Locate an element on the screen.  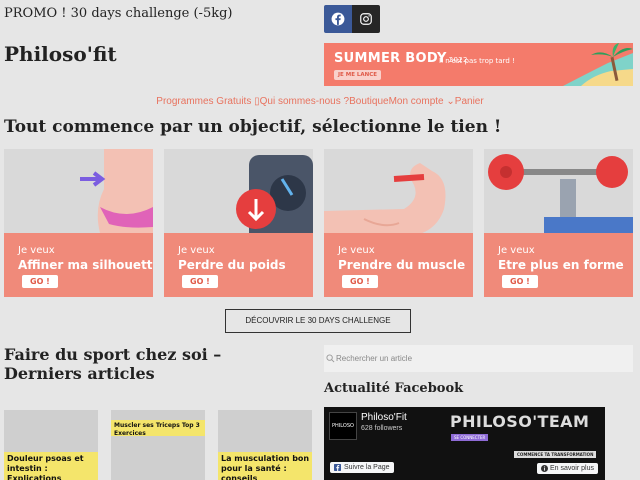
search-icon is located at coordinates (330, 358).